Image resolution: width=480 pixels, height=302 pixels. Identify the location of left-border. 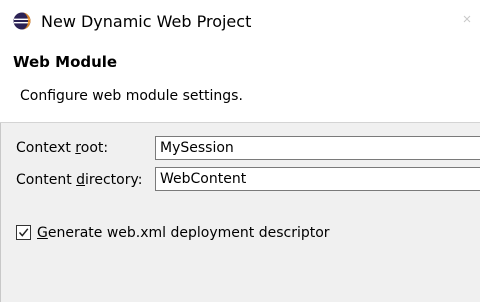
(0, 212).